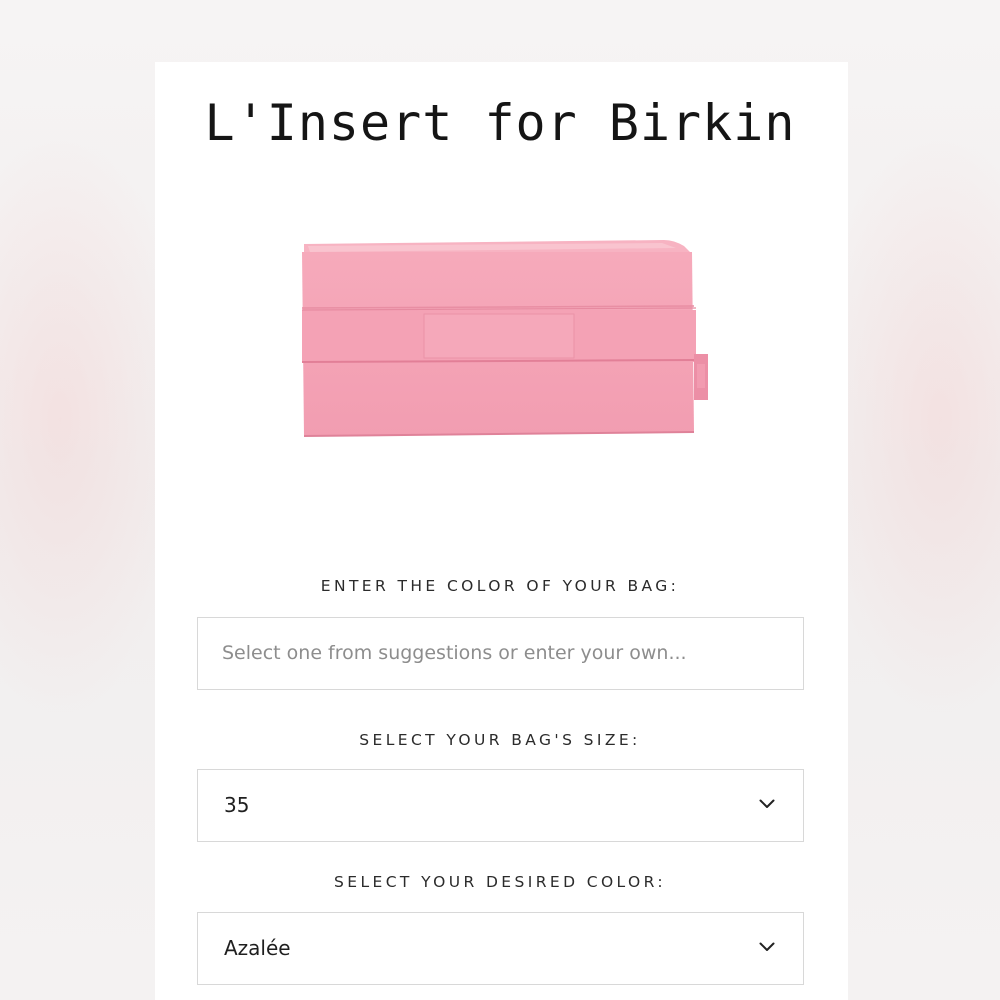 This screenshot has height=1000, width=1000. Describe the element at coordinates (500, 586) in the screenshot. I see `bag-color-label: ENTER THE COLOR OF YOUR BAG:` at that location.